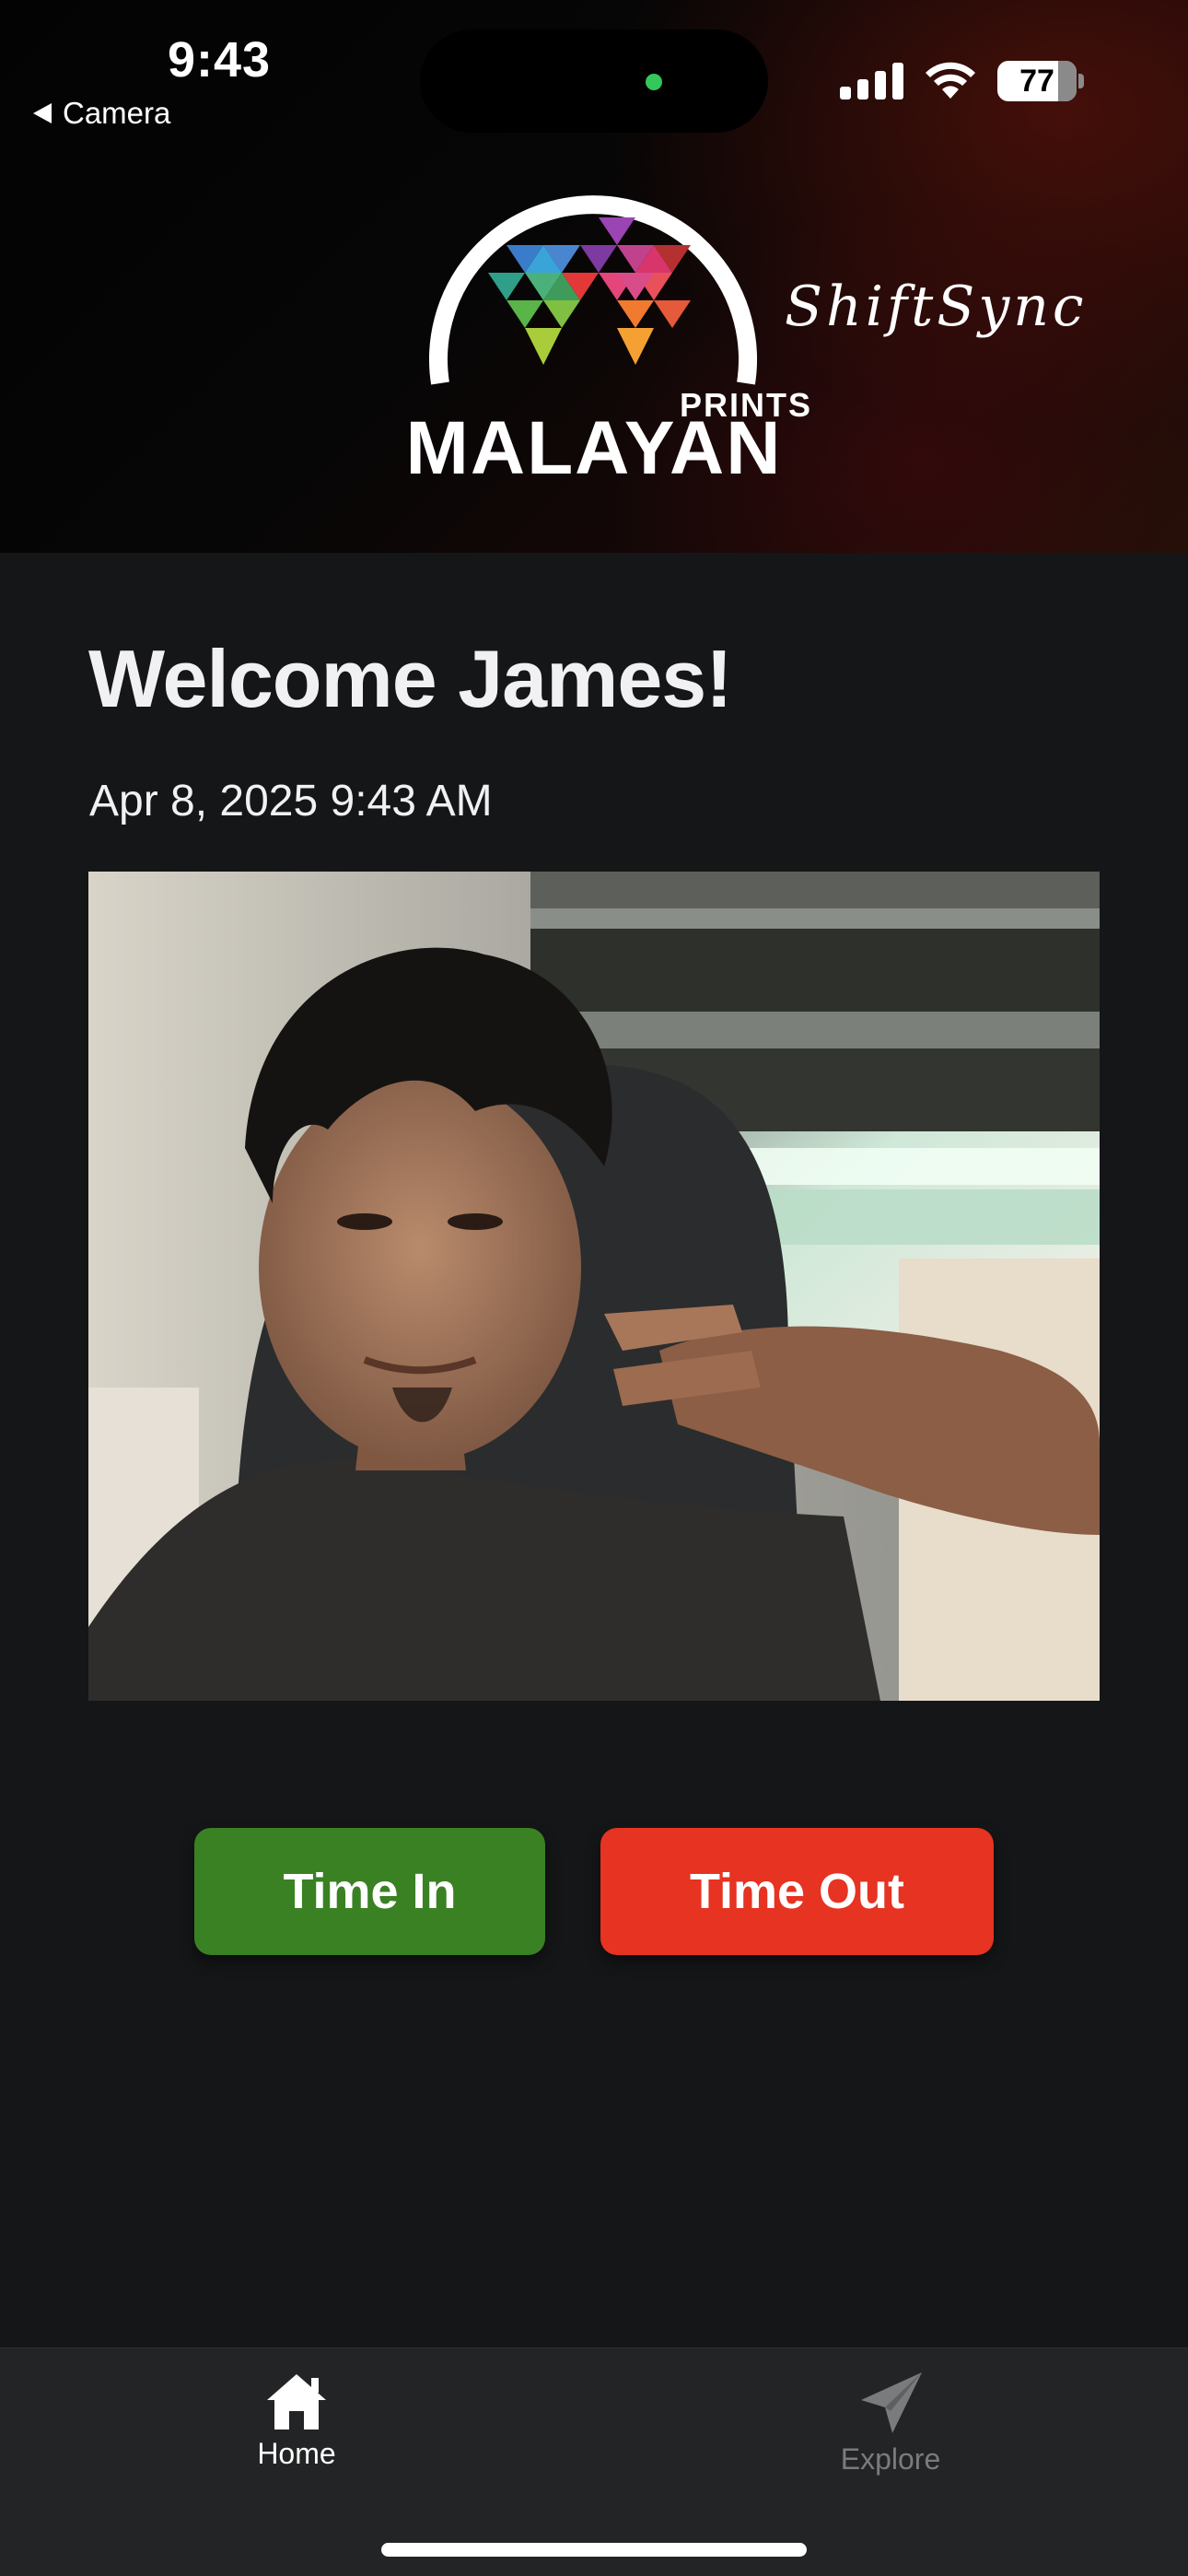  I want to click on status-time: 9:43, so click(220, 60).